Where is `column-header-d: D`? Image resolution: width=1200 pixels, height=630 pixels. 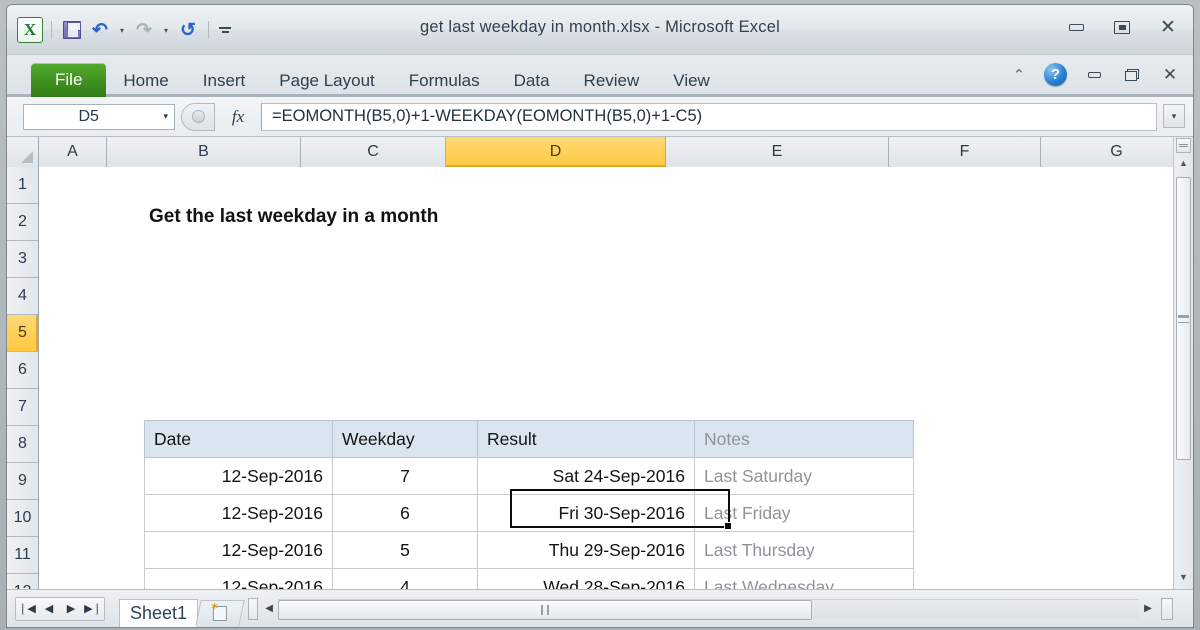
column-header-d: D is located at coordinates (556, 152).